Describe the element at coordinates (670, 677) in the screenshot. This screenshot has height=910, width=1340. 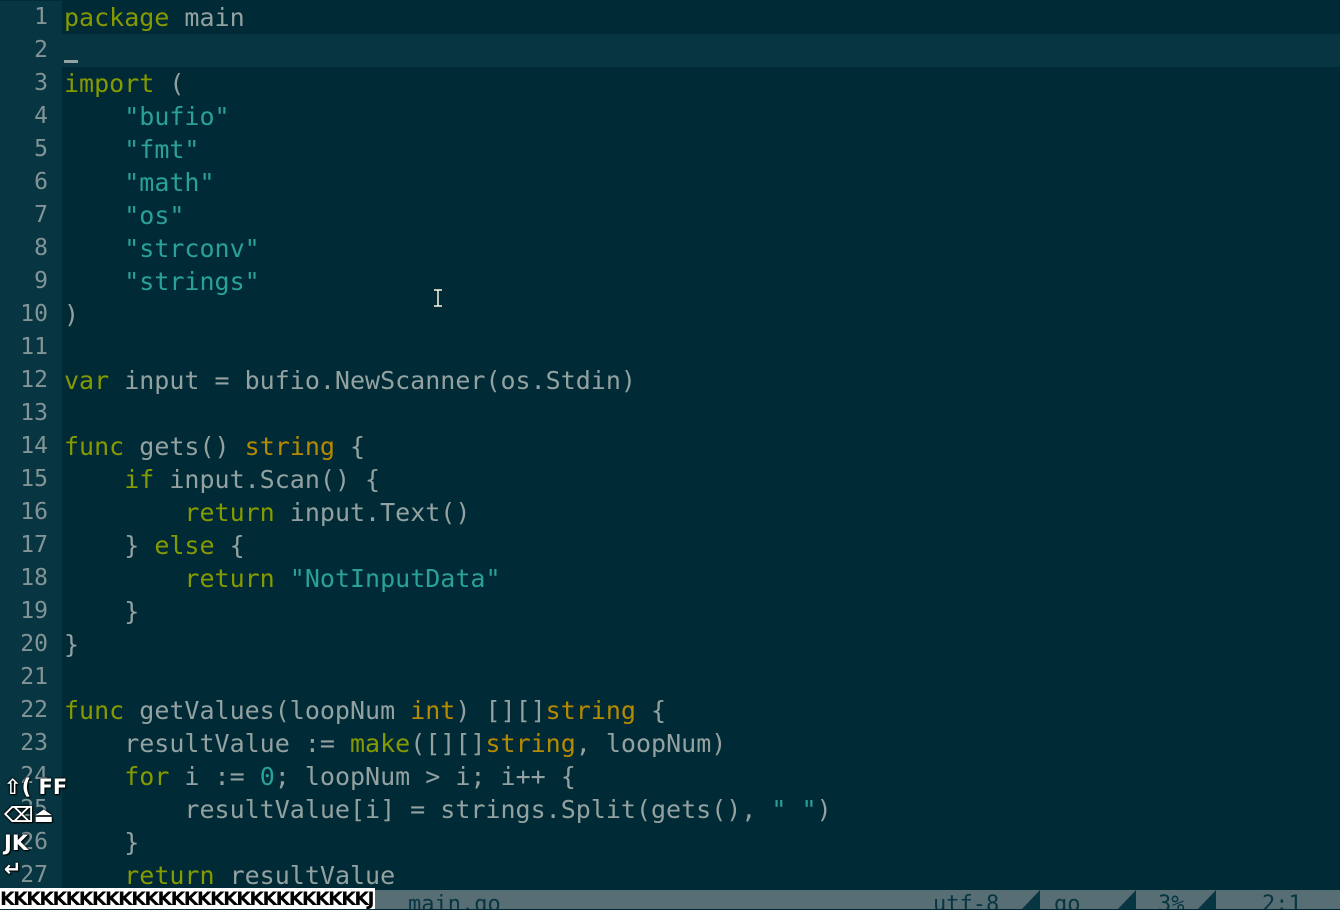
I see `code-line: 21` at that location.